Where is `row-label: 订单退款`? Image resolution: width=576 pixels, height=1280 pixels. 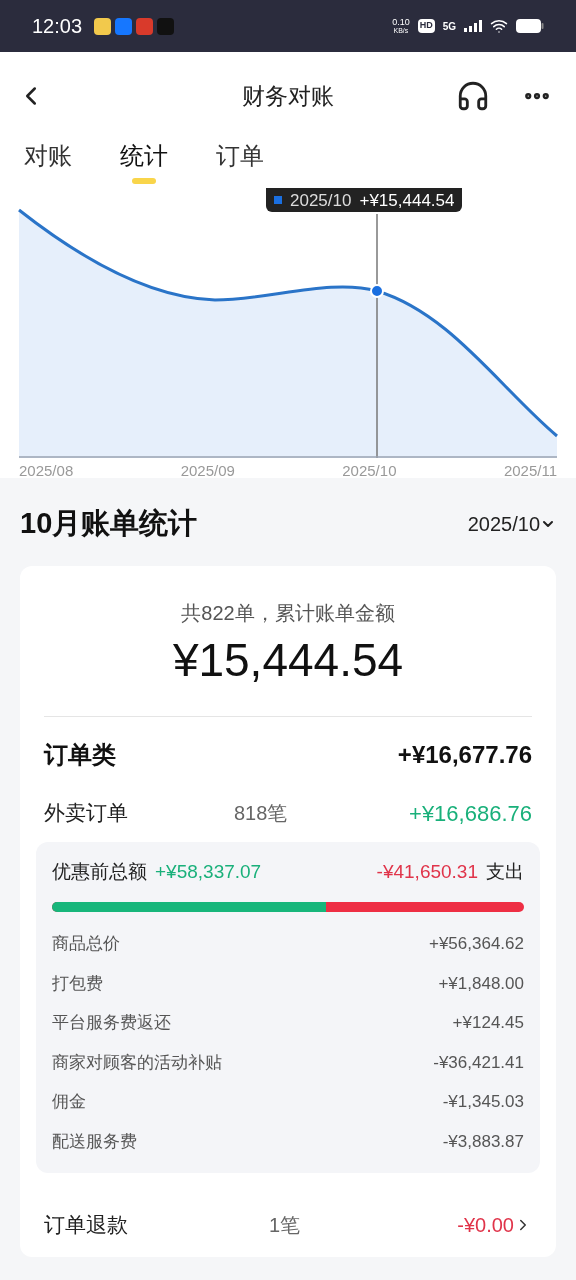 row-label: 订单退款 is located at coordinates (86, 1225).